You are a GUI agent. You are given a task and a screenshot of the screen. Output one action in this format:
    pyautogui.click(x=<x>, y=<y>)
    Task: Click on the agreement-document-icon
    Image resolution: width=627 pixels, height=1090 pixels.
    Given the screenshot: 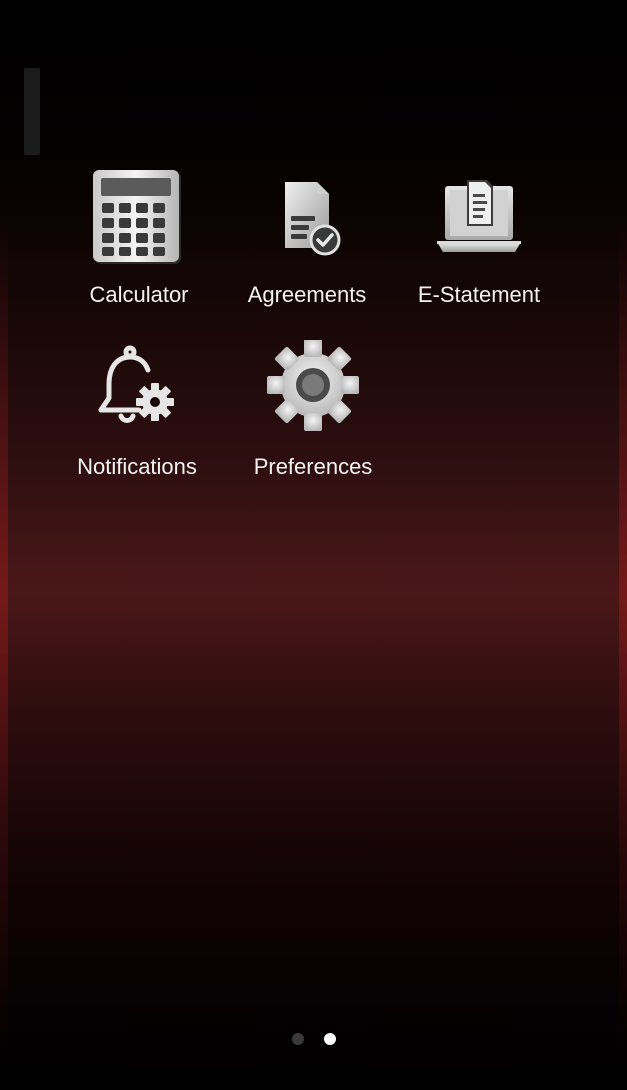 What is the action you would take?
    pyautogui.click(x=307, y=218)
    